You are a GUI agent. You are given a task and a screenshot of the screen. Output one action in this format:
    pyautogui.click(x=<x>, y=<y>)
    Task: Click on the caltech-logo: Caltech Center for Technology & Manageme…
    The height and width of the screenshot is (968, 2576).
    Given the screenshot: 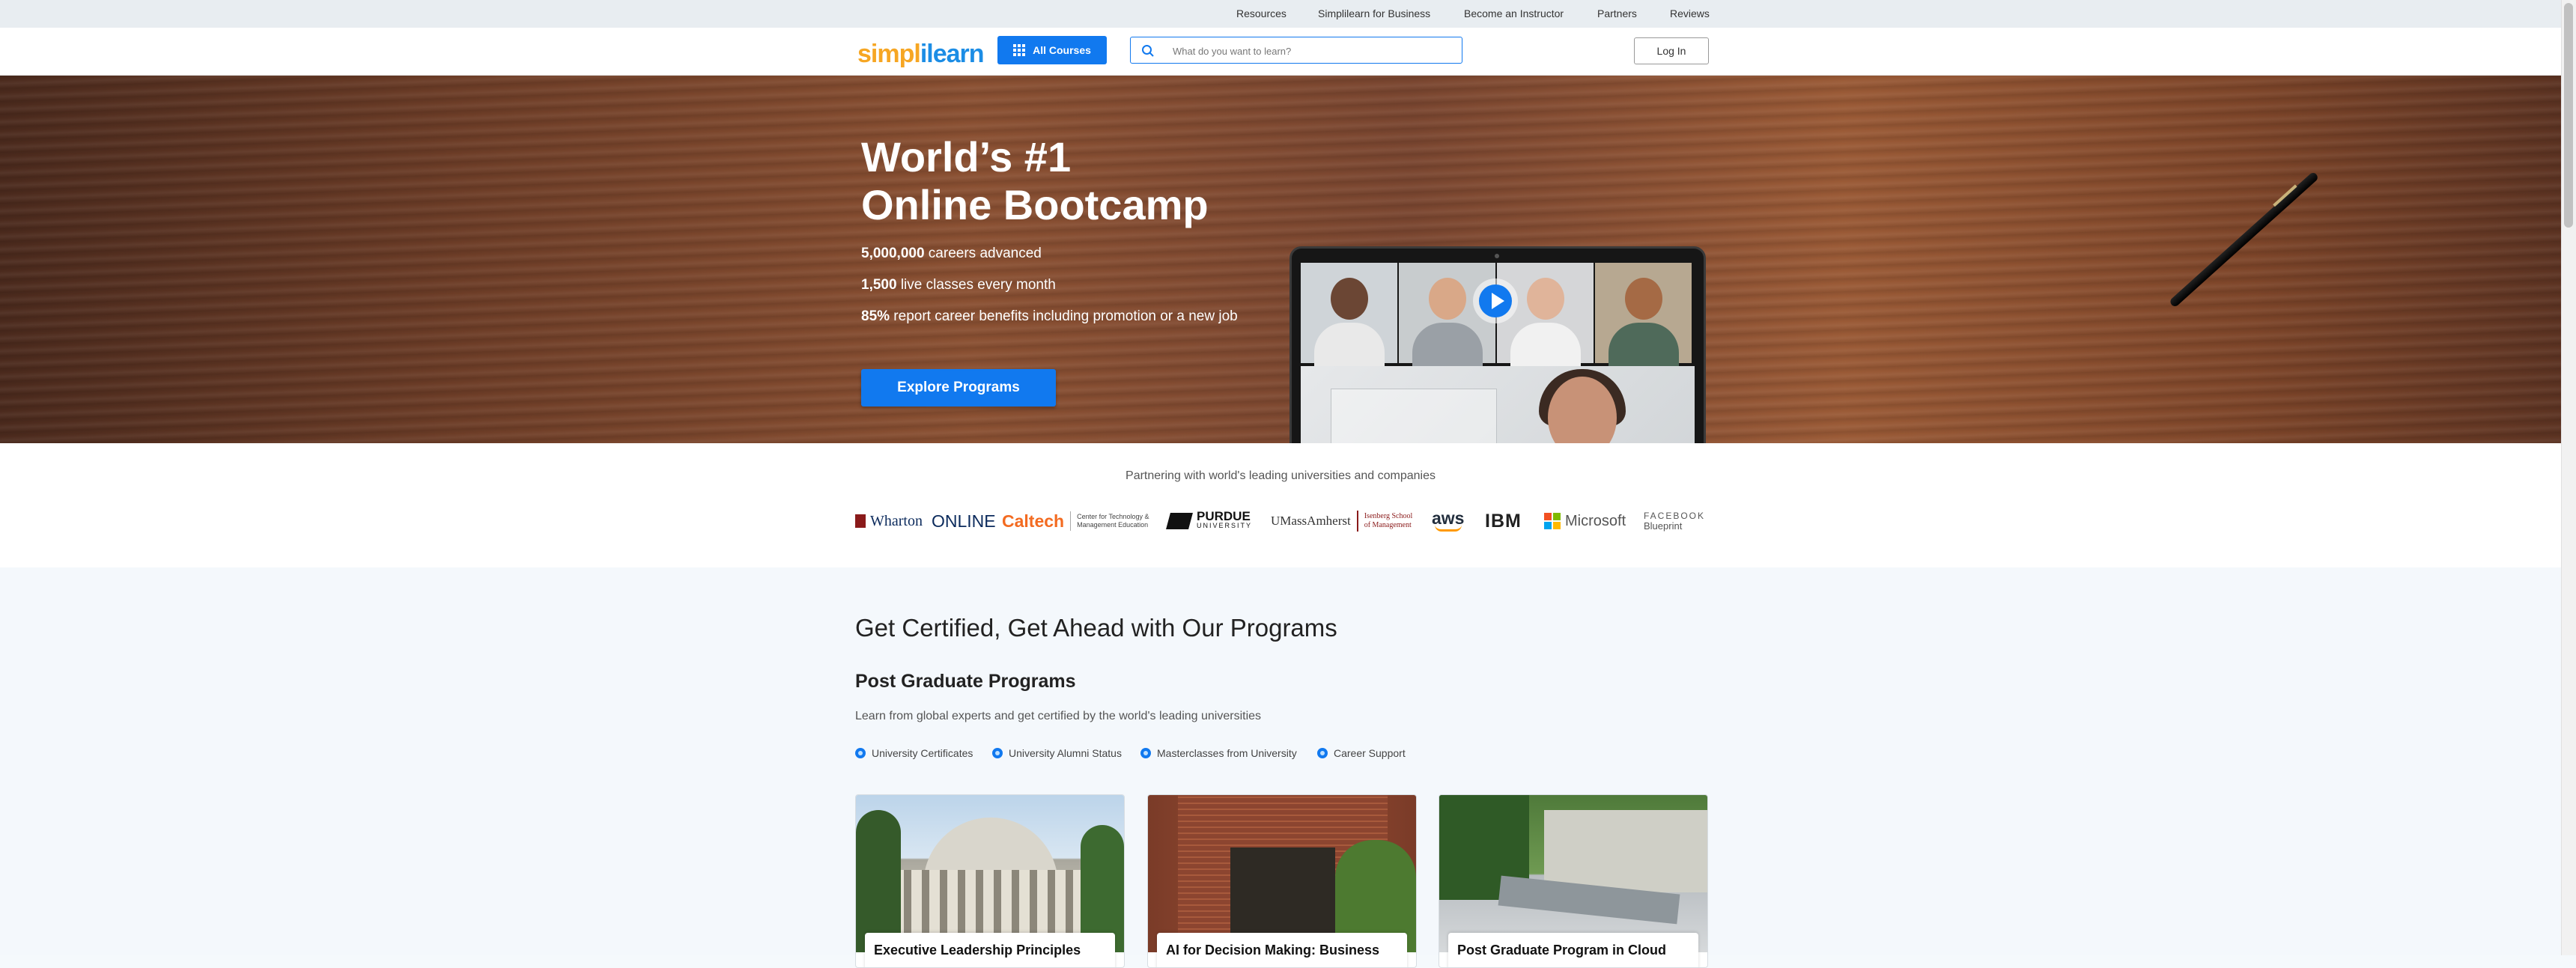 What is the action you would take?
    pyautogui.click(x=1075, y=521)
    